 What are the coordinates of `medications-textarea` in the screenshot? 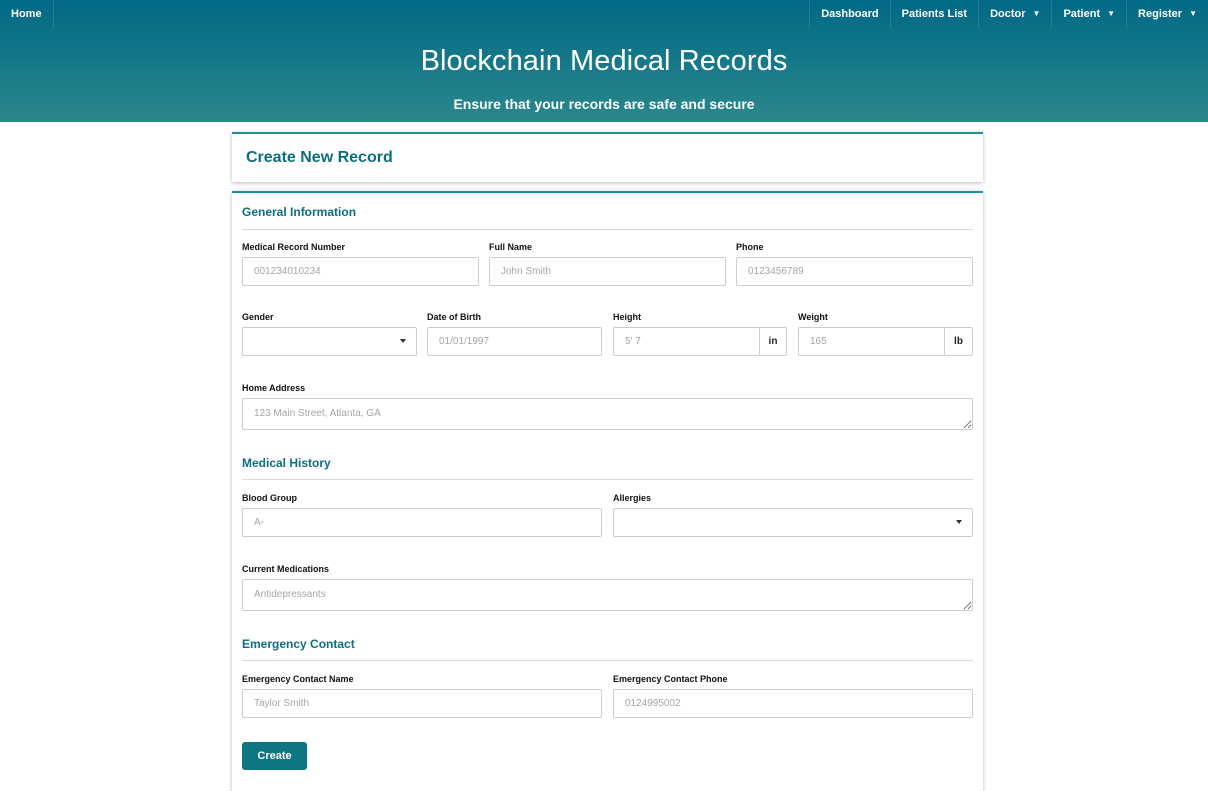 It's located at (607, 595).